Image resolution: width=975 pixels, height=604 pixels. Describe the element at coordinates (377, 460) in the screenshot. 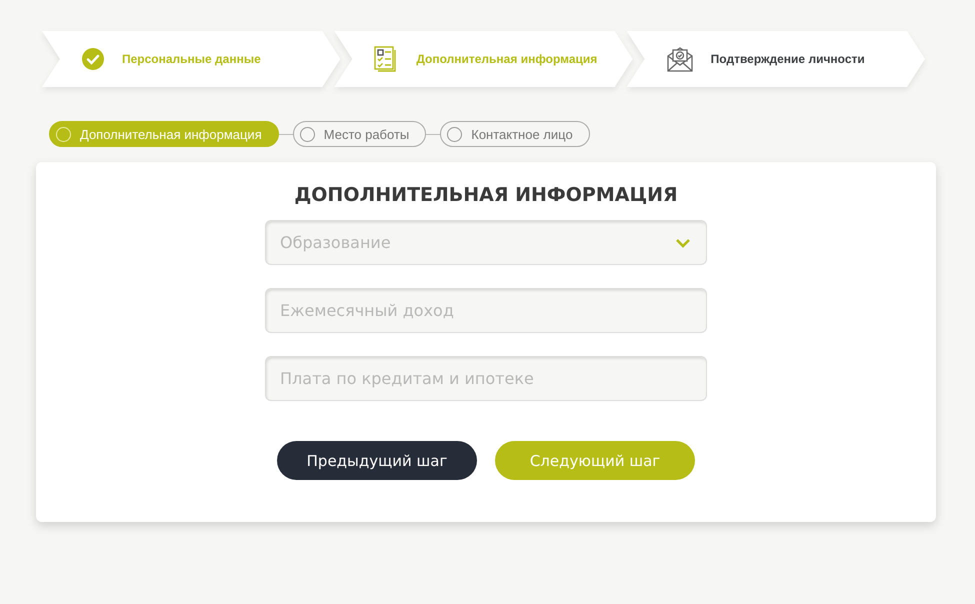

I see `back-button: Предыдущий шаг` at that location.